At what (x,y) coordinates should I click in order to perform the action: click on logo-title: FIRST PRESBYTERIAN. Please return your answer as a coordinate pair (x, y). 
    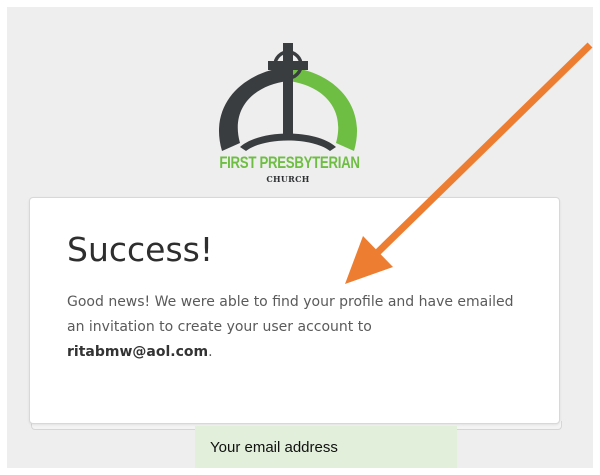
    Looking at the image, I should click on (289, 162).